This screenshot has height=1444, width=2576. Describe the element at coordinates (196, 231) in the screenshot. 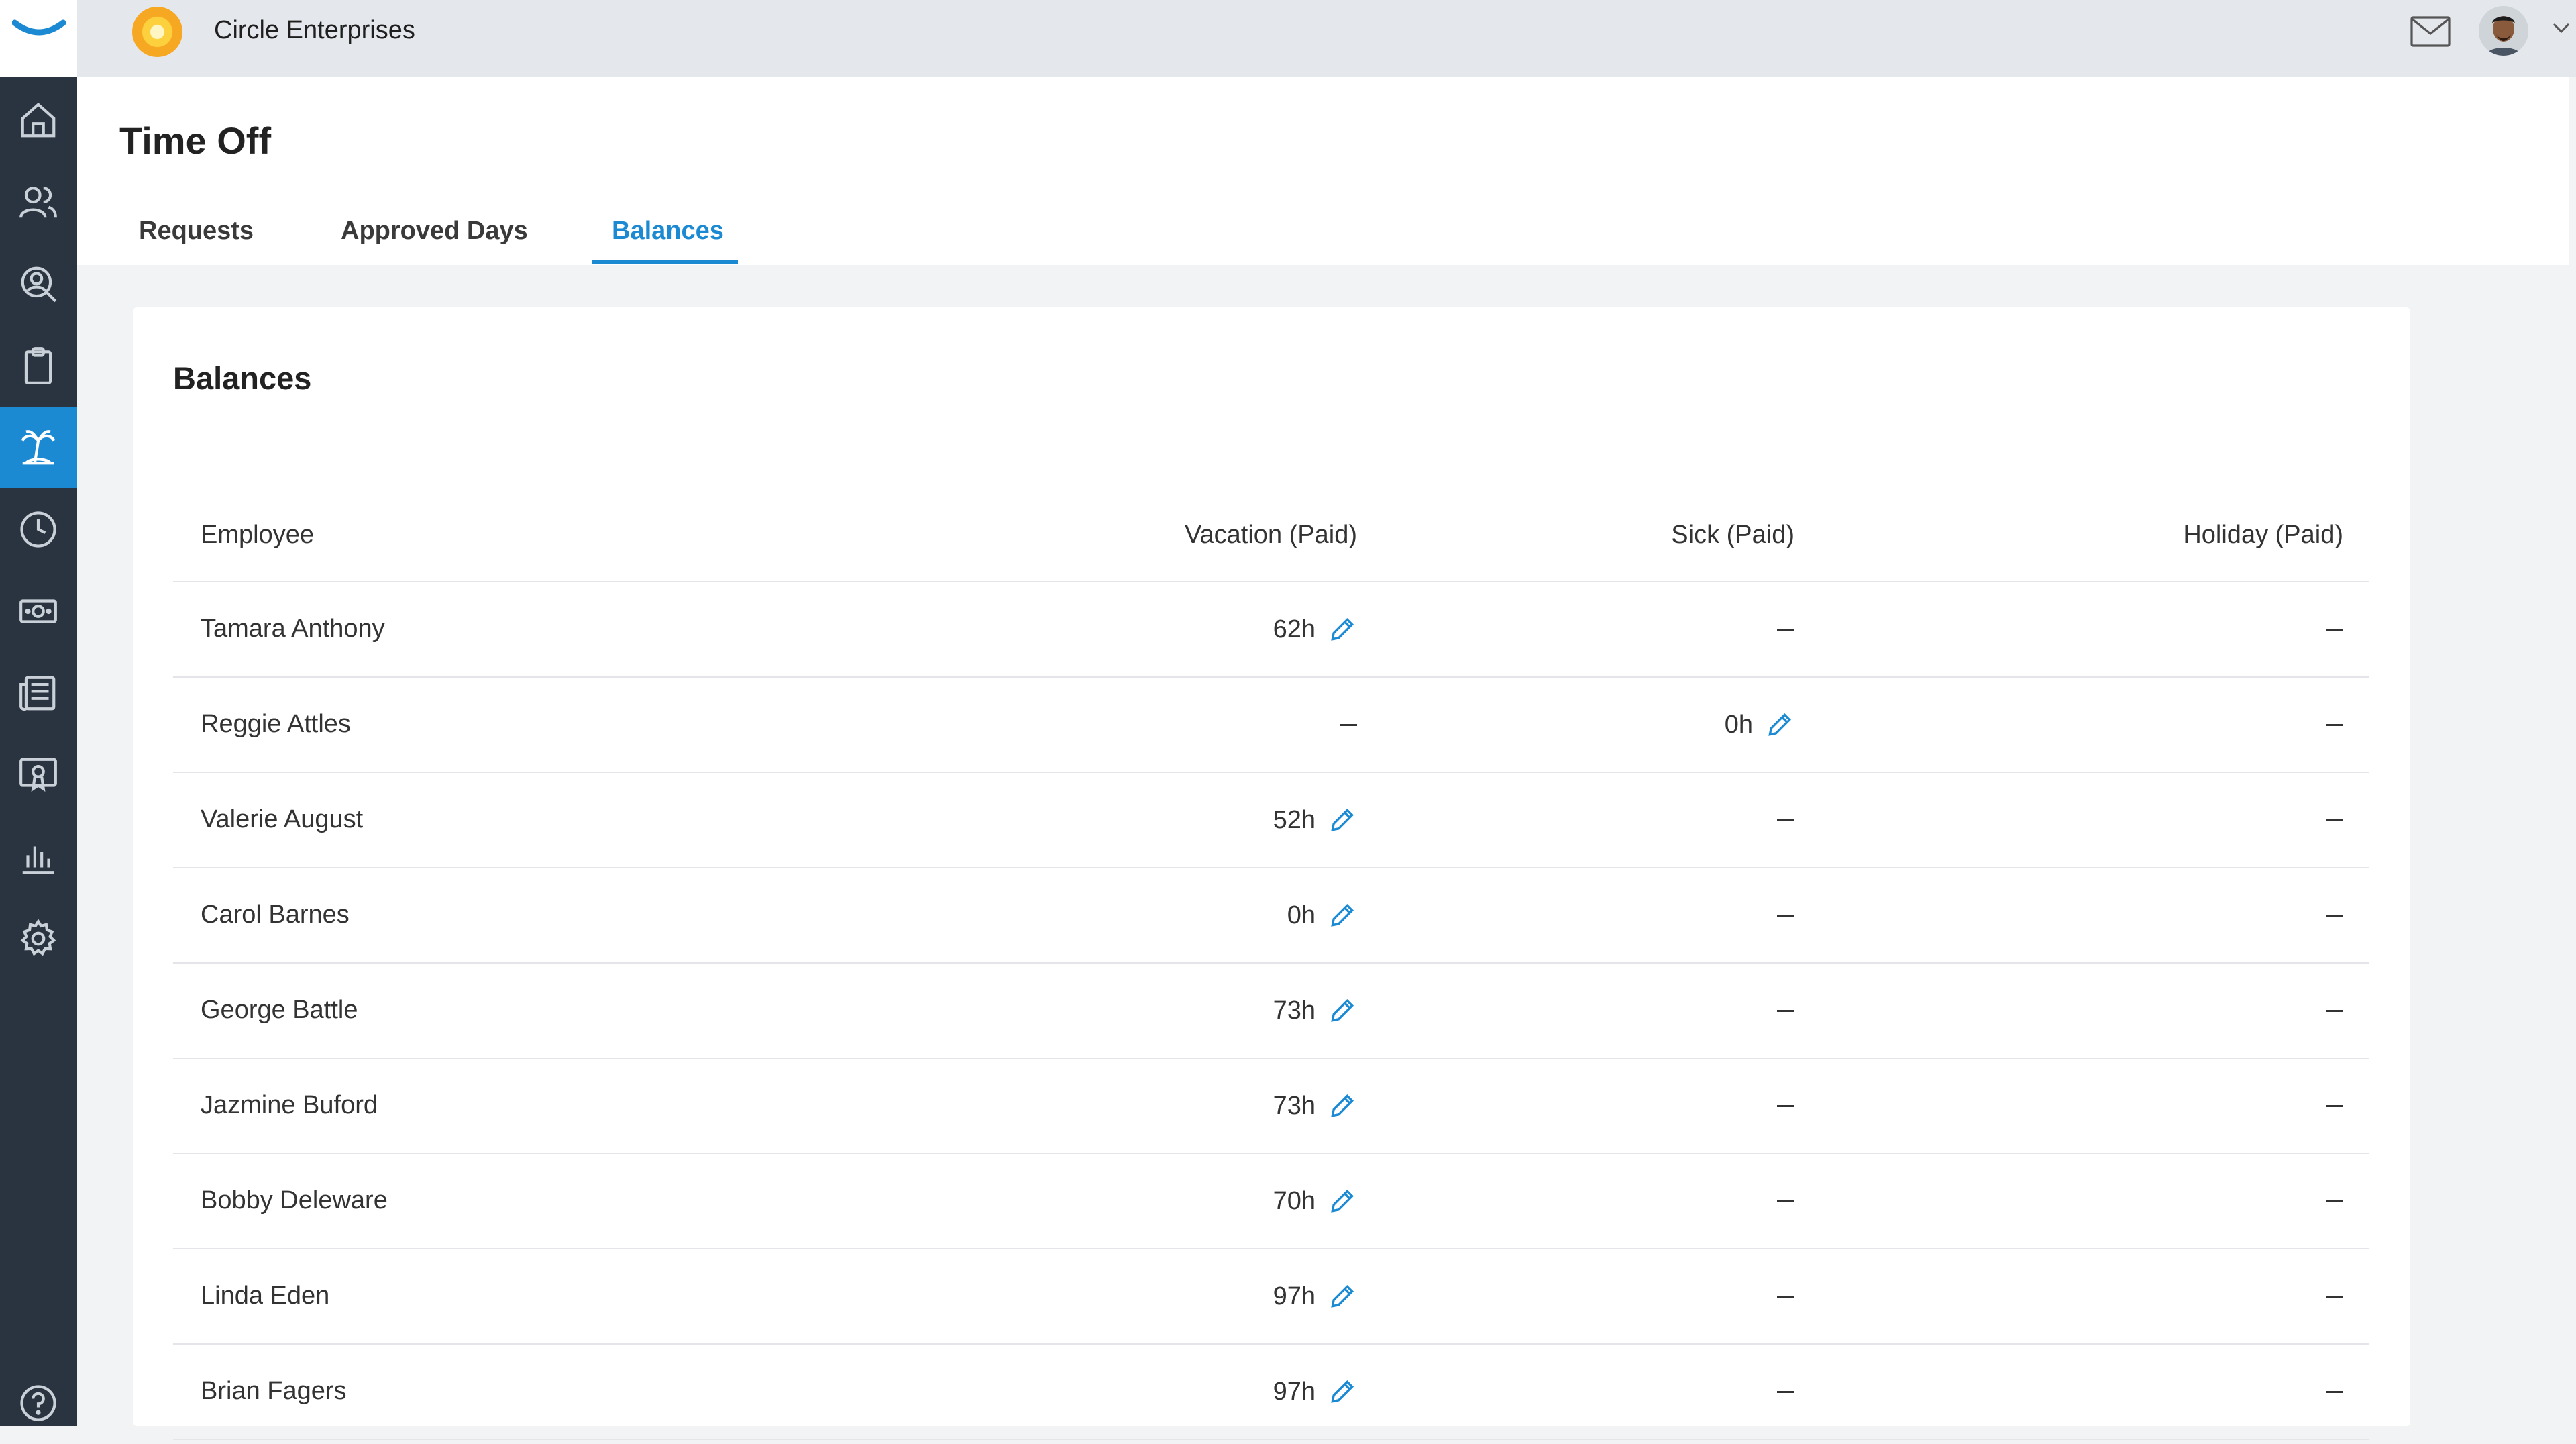

I see `tab-requests: Requests` at that location.